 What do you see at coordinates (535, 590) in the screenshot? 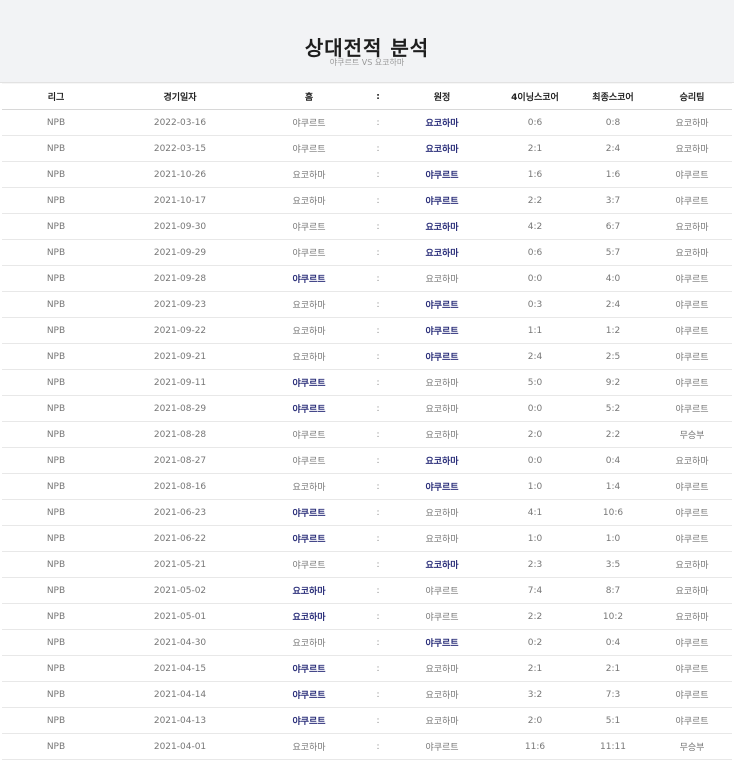
I see `4inning-score-cell: 7:4` at bounding box center [535, 590].